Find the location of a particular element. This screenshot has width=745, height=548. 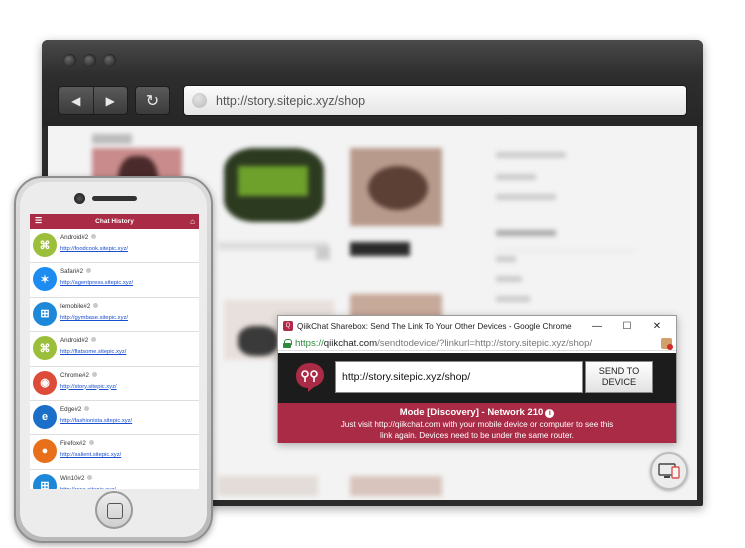

phone-camera is located at coordinates (79, 198).